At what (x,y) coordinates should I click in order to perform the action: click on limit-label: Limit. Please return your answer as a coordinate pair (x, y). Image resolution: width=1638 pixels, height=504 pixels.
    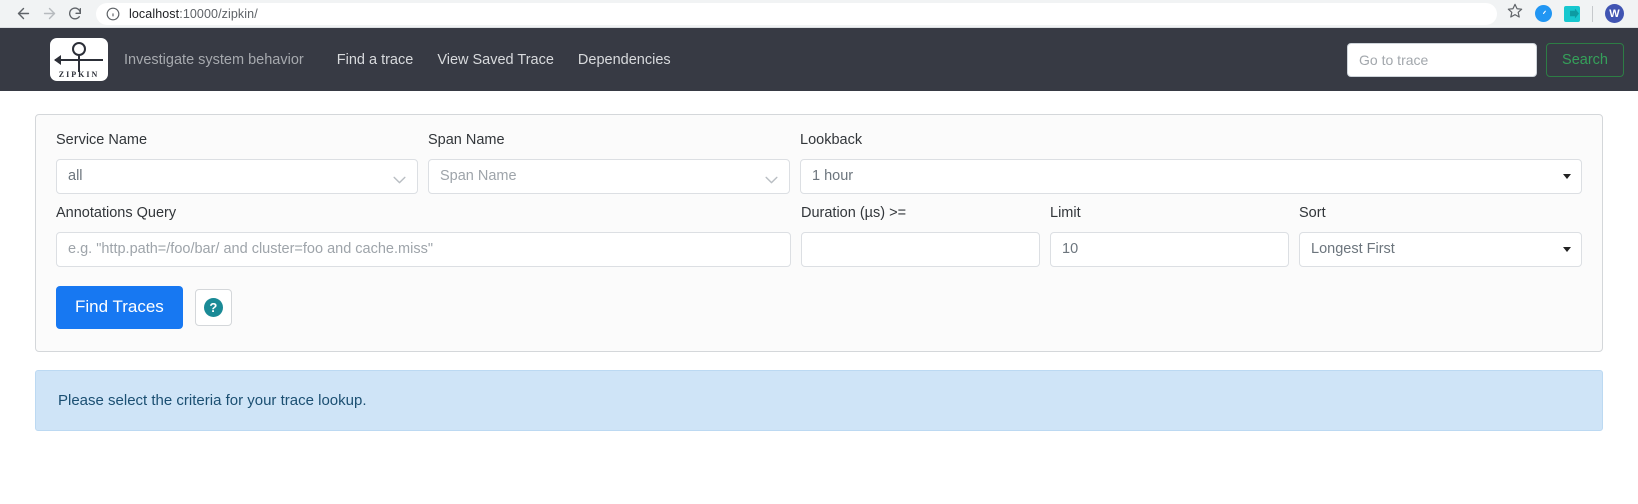
    Looking at the image, I should click on (1065, 212).